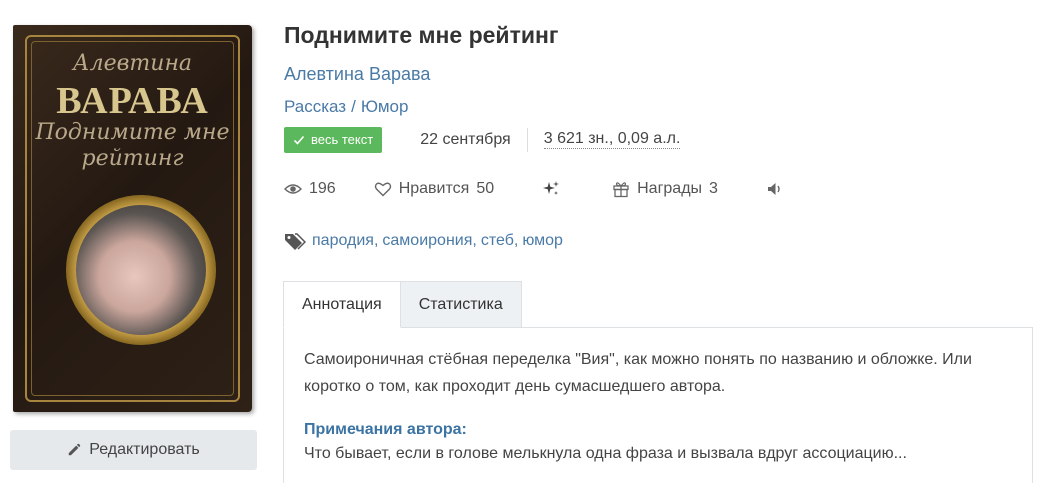 This screenshot has height=483, width=1045. Describe the element at coordinates (382, 189) in the screenshot. I see `heart-icon` at that location.